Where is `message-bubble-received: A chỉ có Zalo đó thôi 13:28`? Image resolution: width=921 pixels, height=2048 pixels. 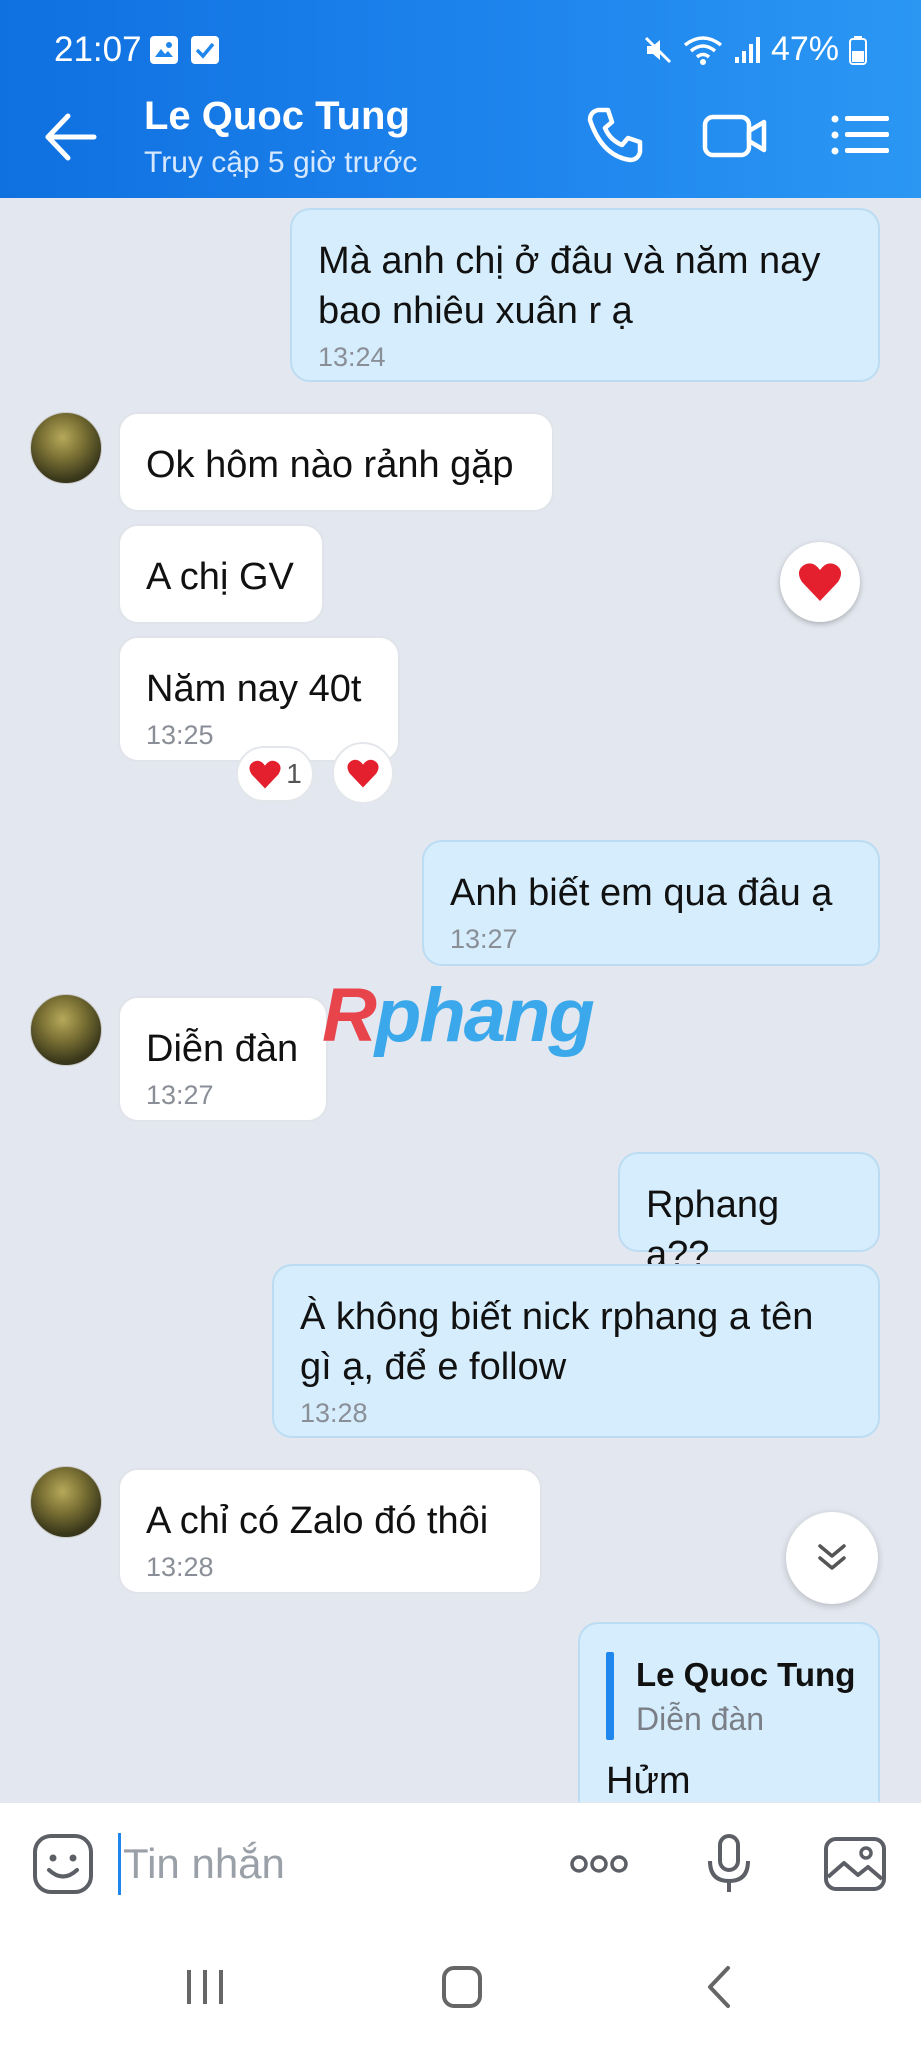
message-bubble-received: A chỉ có Zalo đó thôi 13:28 is located at coordinates (330, 1531).